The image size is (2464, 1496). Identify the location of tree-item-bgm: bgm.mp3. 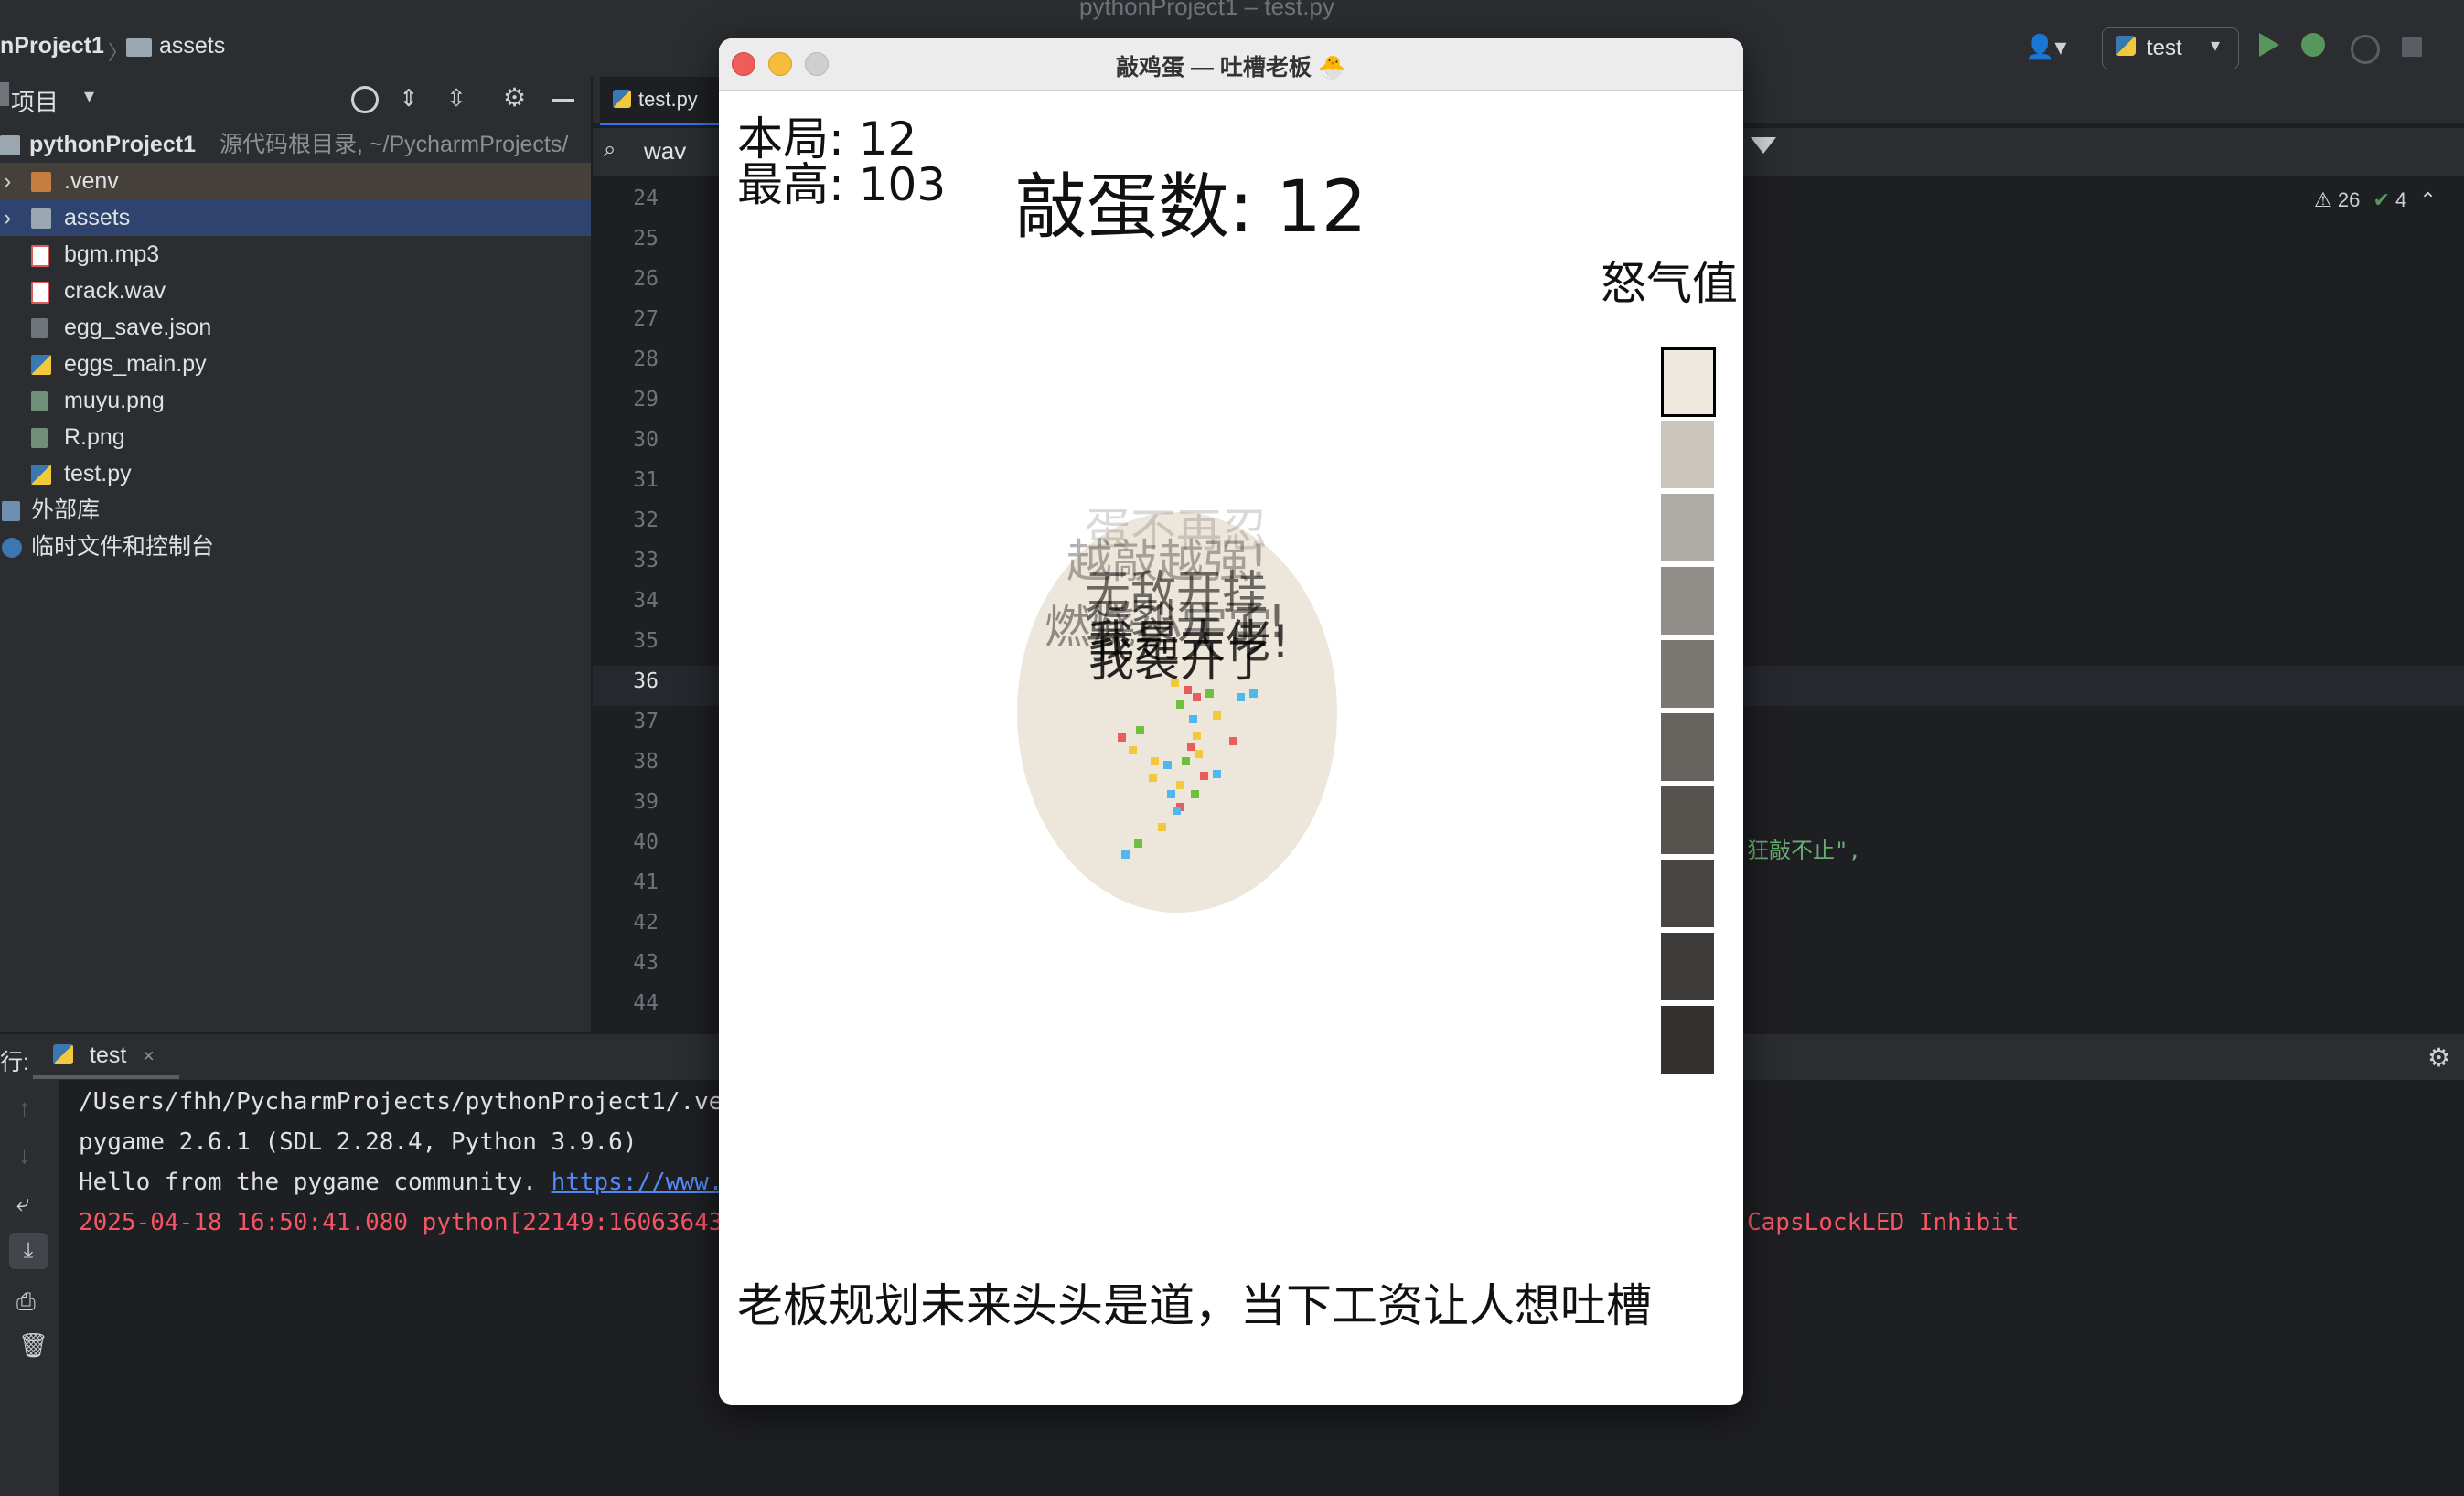
(295, 254).